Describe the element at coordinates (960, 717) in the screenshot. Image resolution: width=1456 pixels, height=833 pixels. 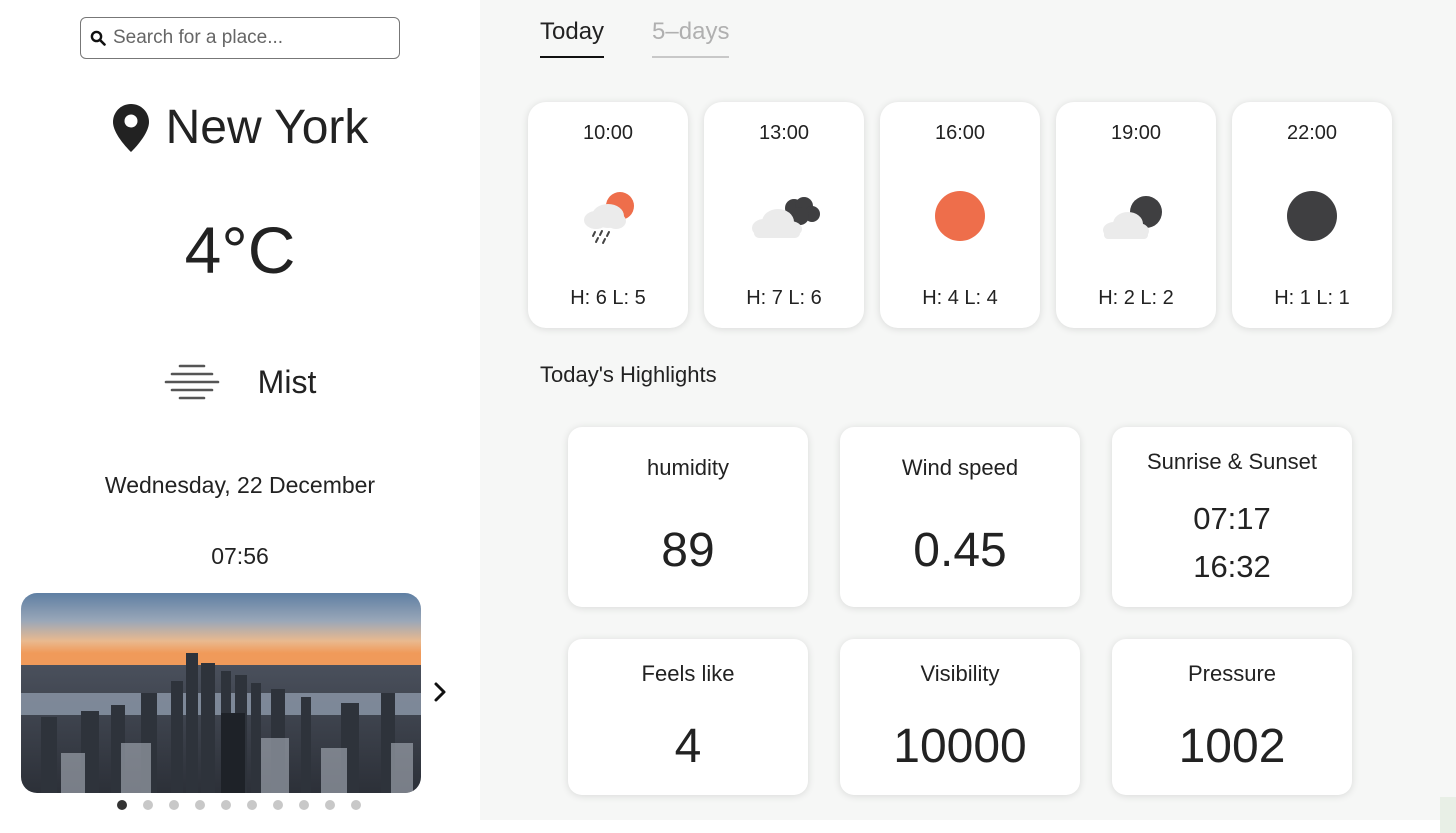
I see `visibility-card: Visibility 10000` at that location.